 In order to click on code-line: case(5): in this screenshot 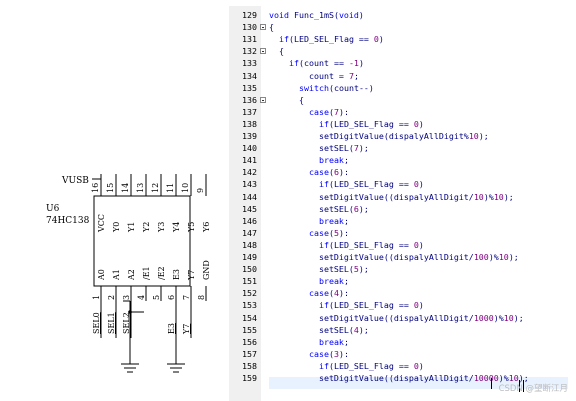, I will do `click(309, 233)`.